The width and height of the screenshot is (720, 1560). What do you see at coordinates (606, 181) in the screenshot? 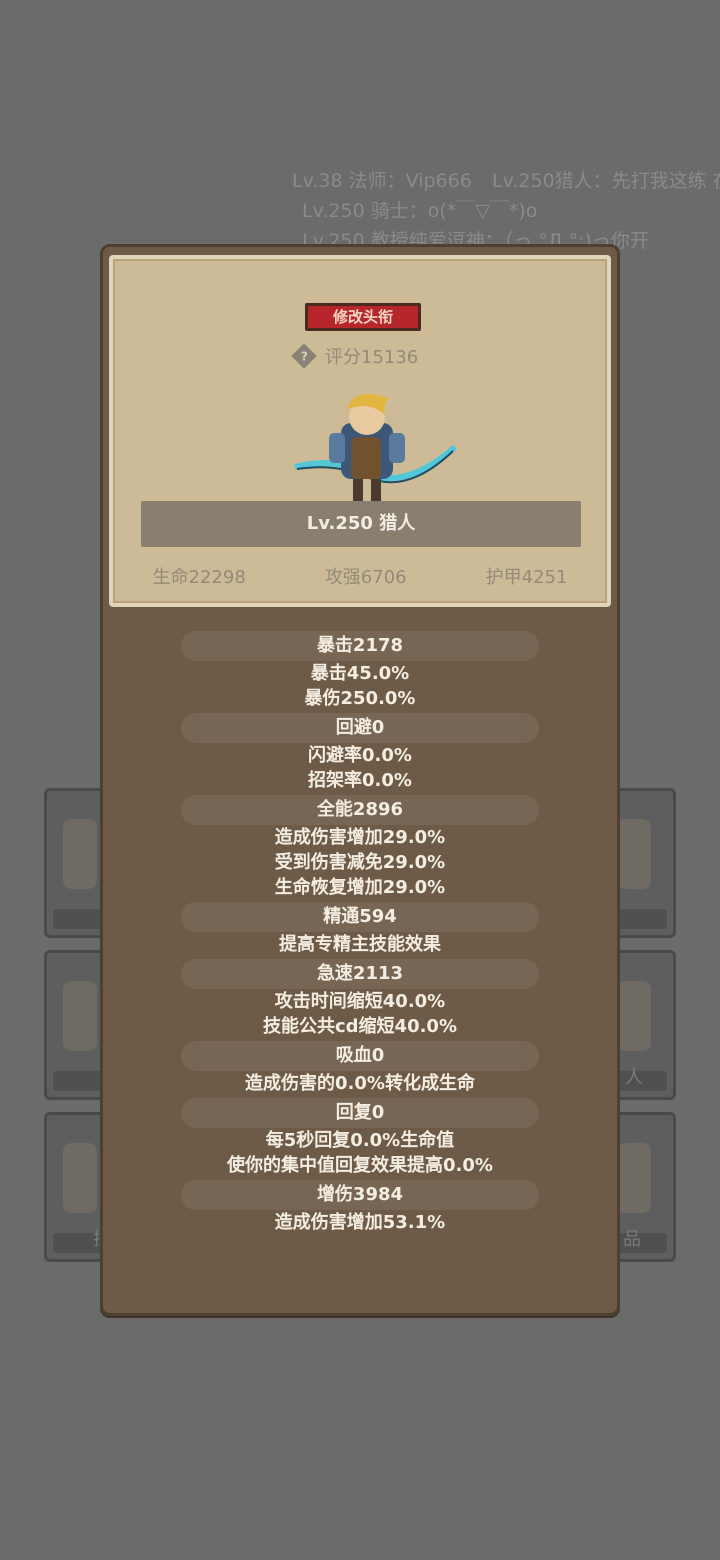
I see `chat-line: Lv.250猎人：先打我这练 在本 谁放` at bounding box center [606, 181].